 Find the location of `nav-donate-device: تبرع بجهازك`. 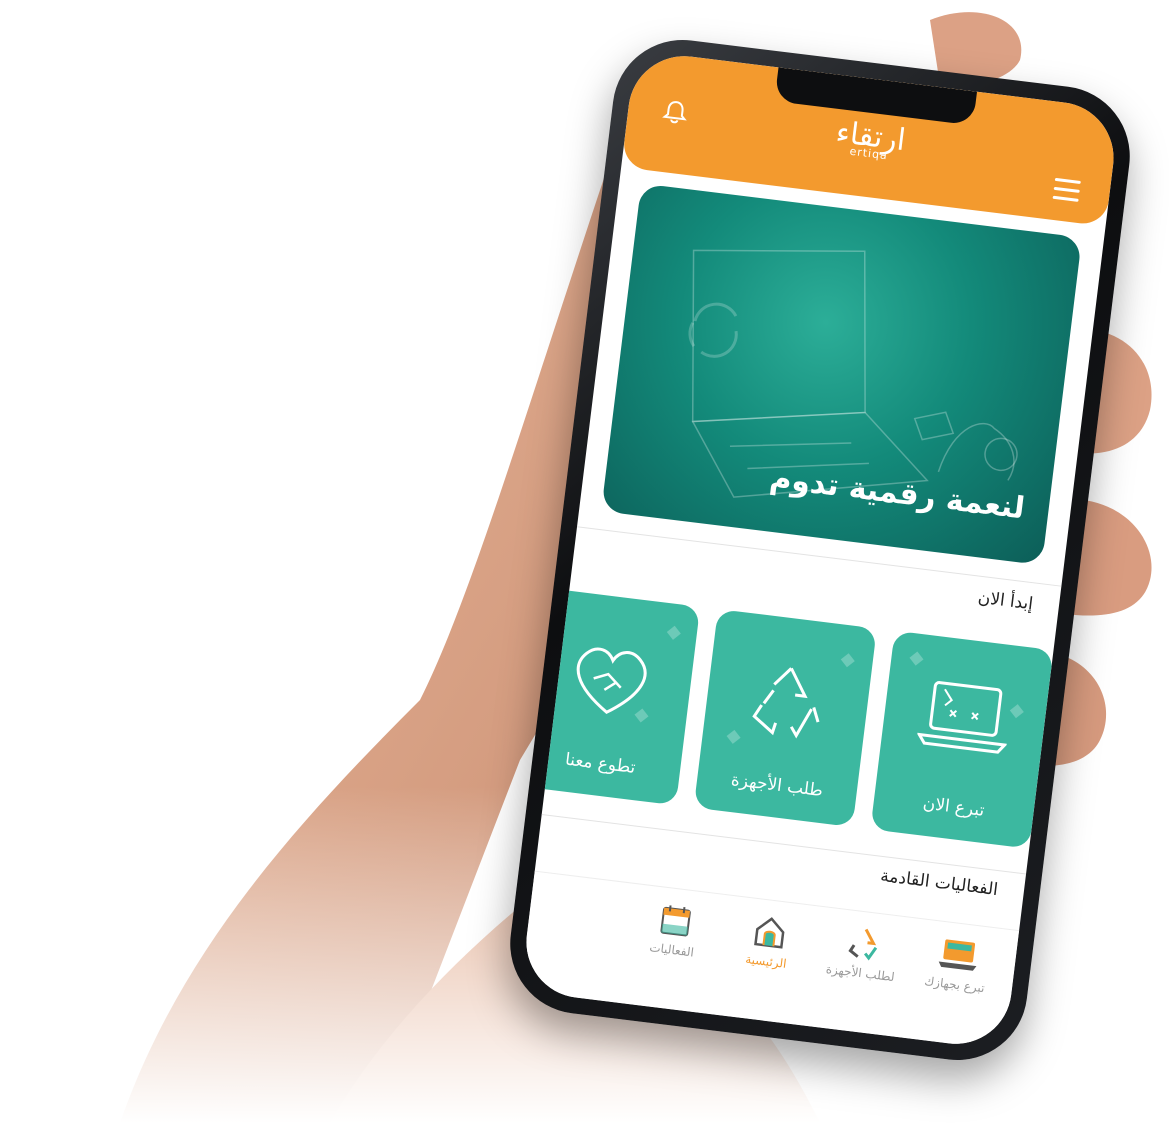

nav-donate-device: تبرع بجهازك is located at coordinates (957, 964).